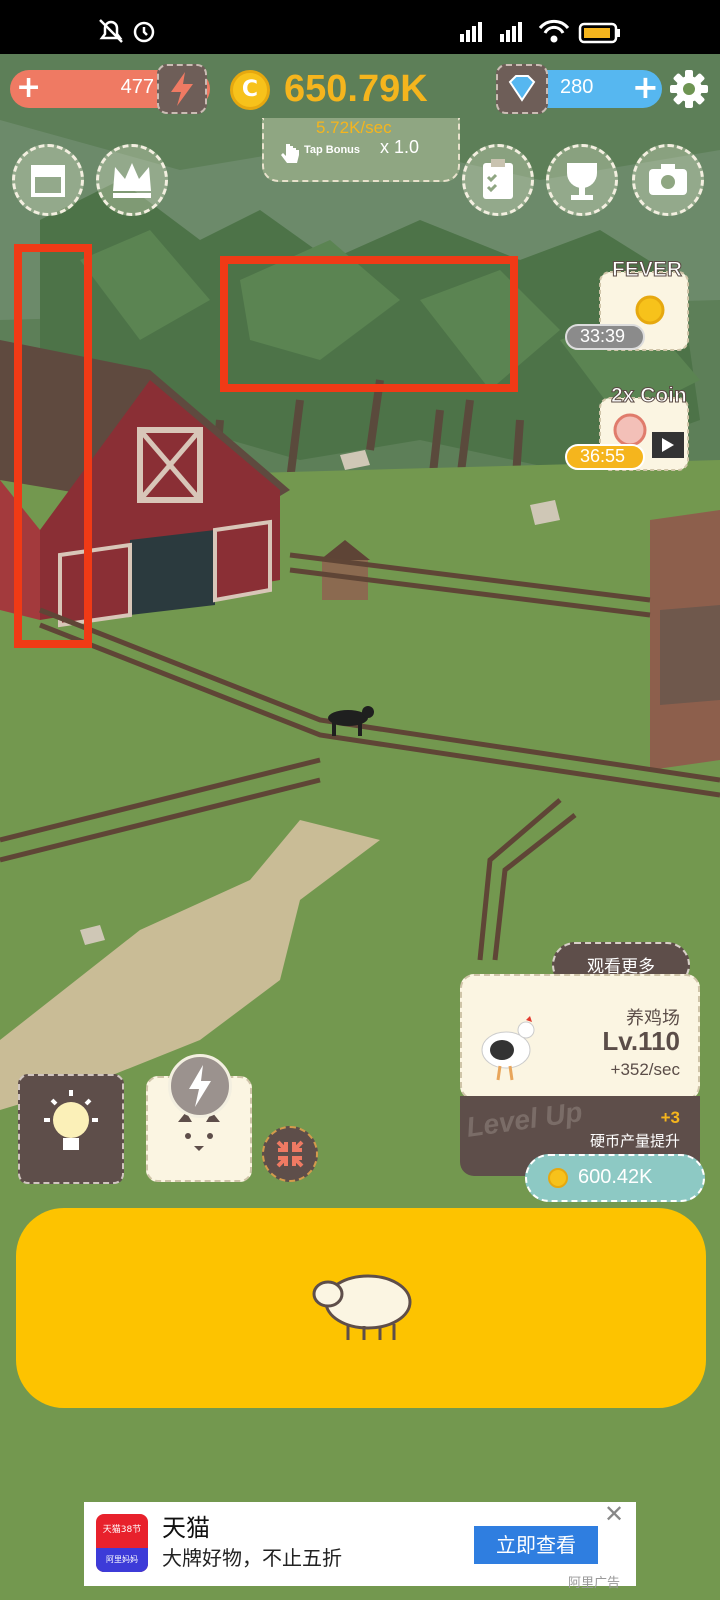 The height and width of the screenshot is (1600, 720). I want to click on alimama-logo-text: 阿里妈妈, so click(122, 1559).